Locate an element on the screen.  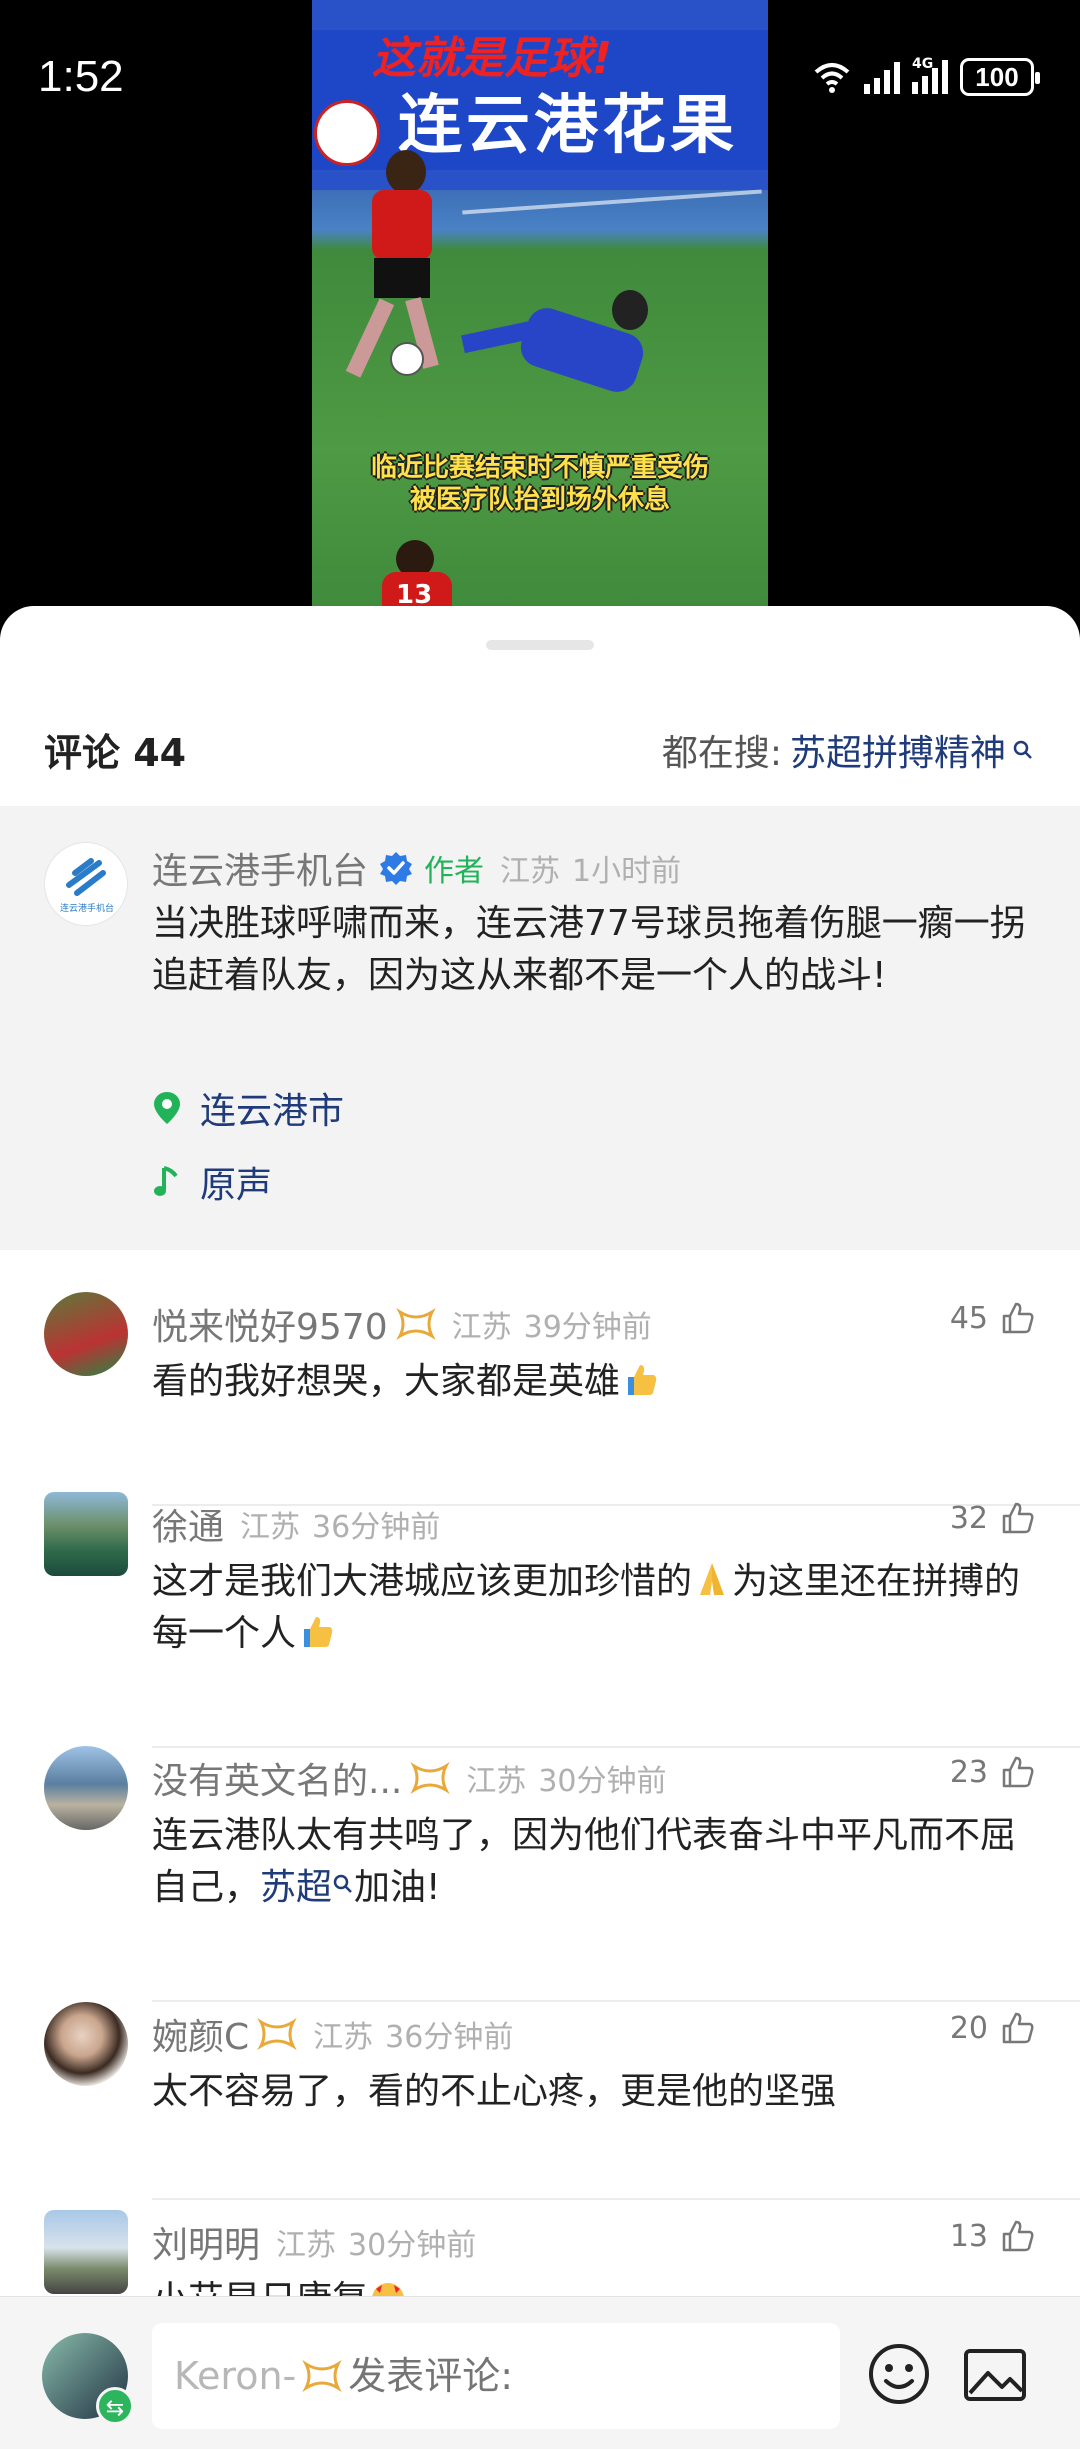
like-button: 20 is located at coordinates (993, 2028).